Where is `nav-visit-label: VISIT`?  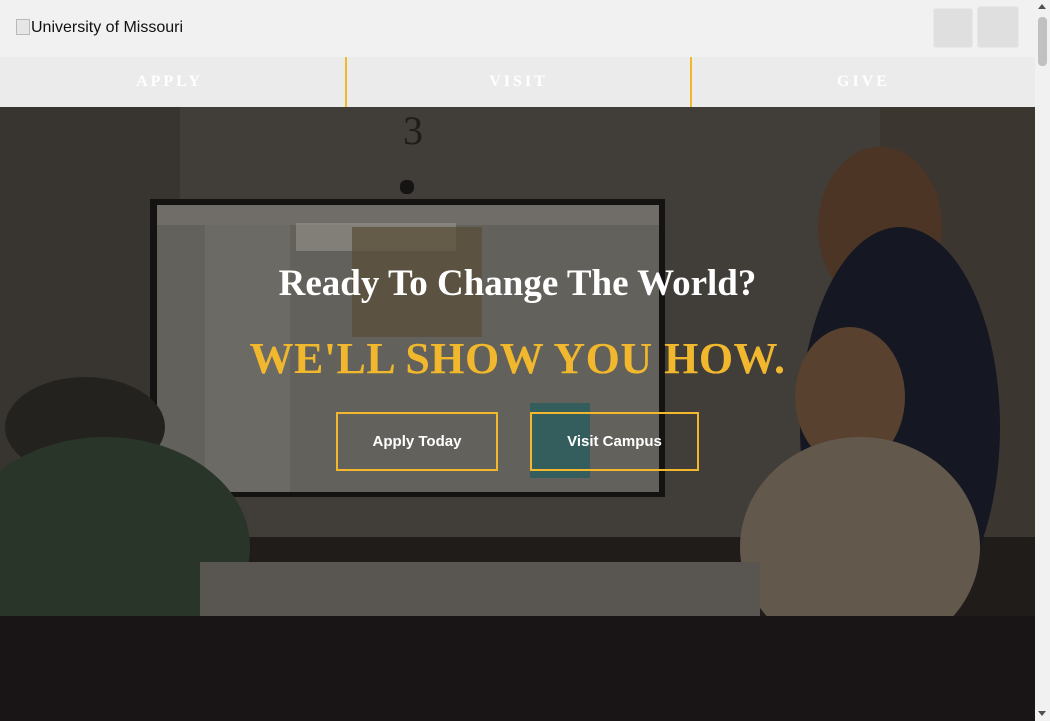
nav-visit-label: VISIT is located at coordinates (518, 81).